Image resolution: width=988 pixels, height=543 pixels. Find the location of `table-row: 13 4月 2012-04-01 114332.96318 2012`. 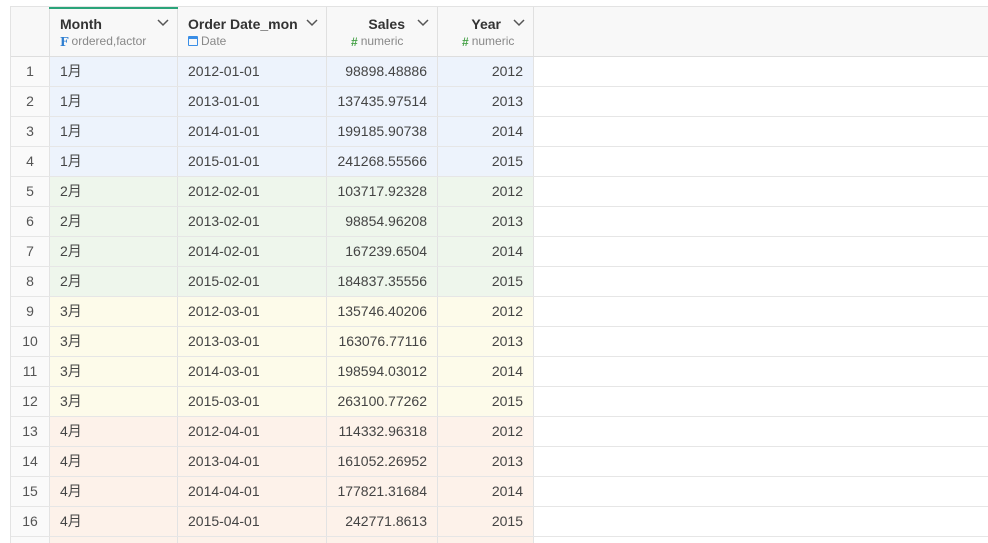

table-row: 13 4月 2012-04-01 114332.96318 2012 is located at coordinates (499, 432).